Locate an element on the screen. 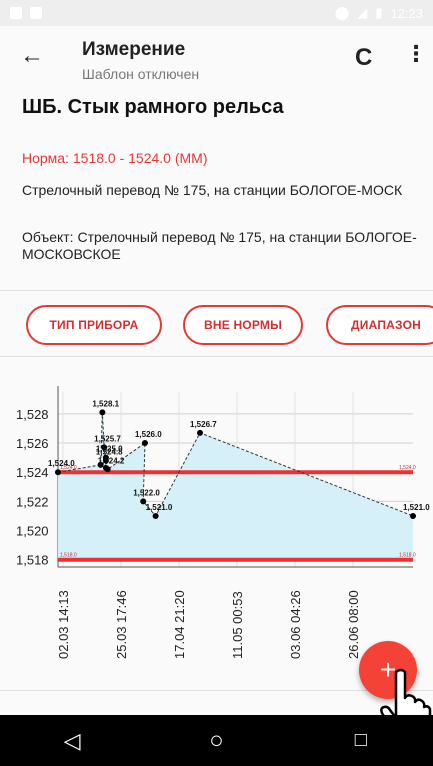  y-tick-label: 1,526 is located at coordinates (32, 443).